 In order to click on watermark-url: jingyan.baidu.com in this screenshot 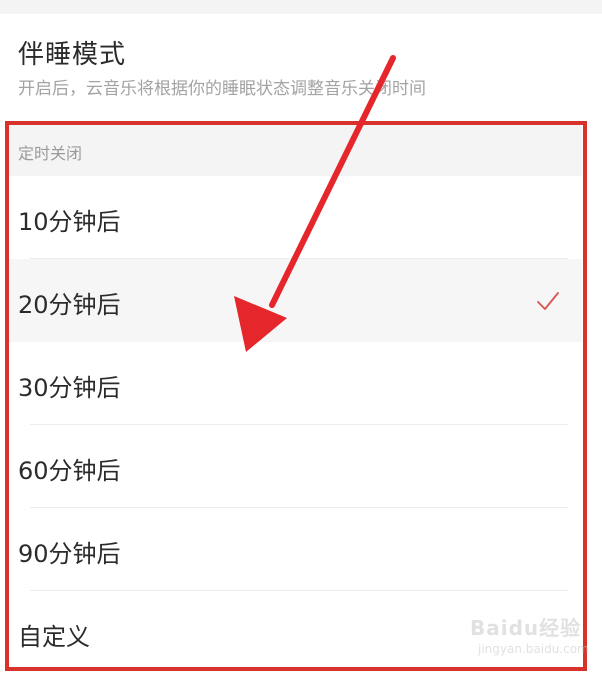, I will do `click(533, 649)`.